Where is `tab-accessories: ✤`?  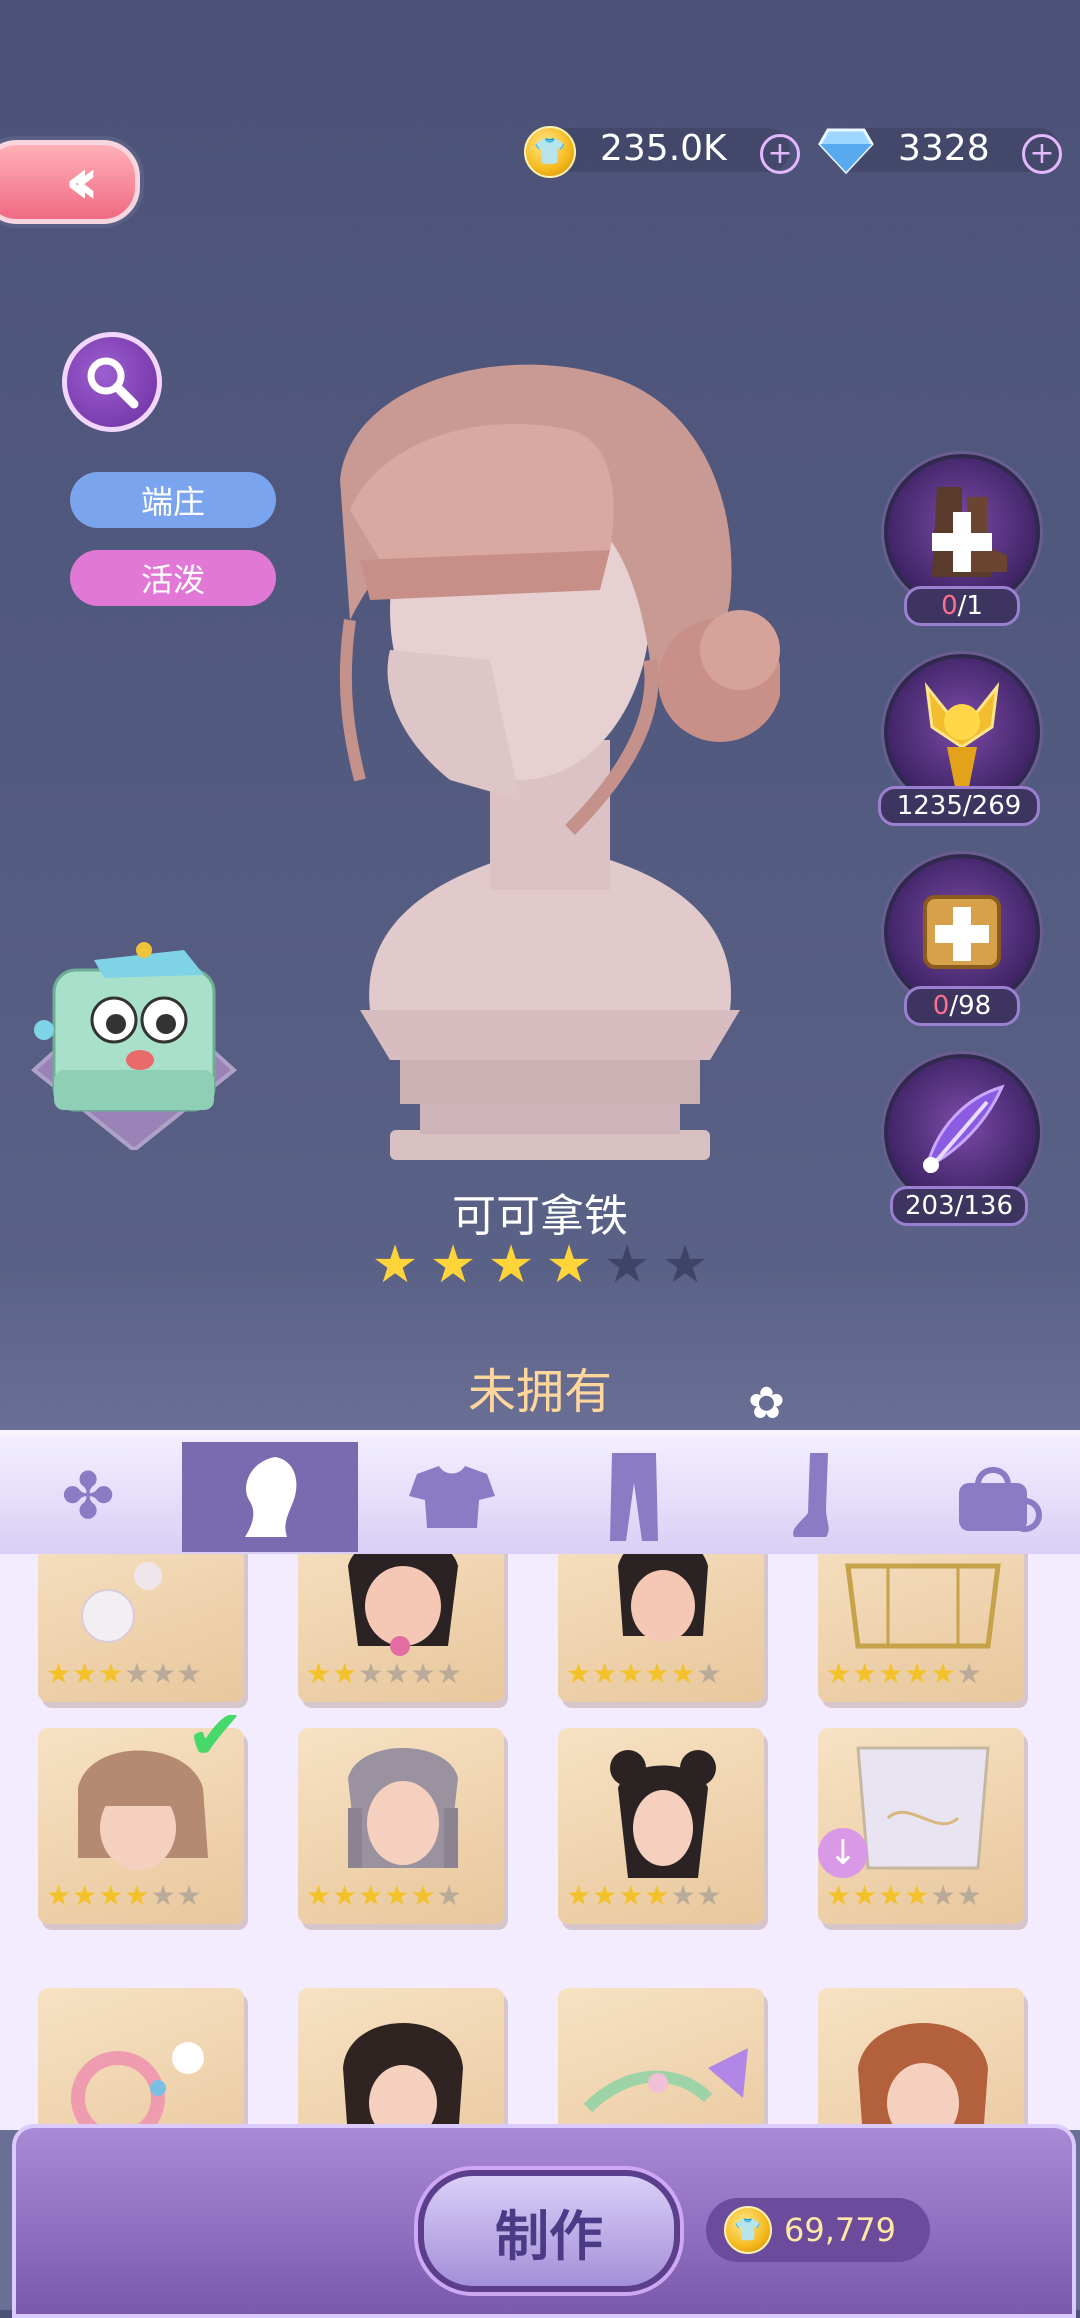
tab-accessories: ✤ is located at coordinates (88, 1497).